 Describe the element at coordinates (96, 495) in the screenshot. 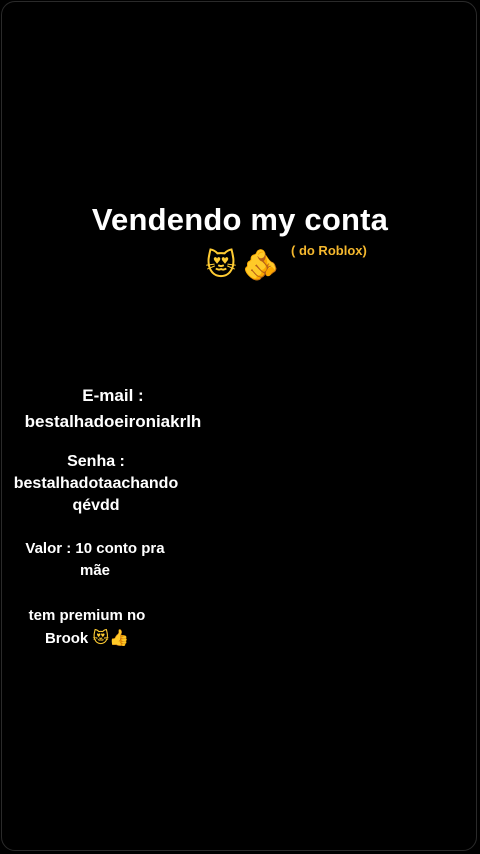

I see `senha-value: bestalhadotaachando qévdd` at that location.